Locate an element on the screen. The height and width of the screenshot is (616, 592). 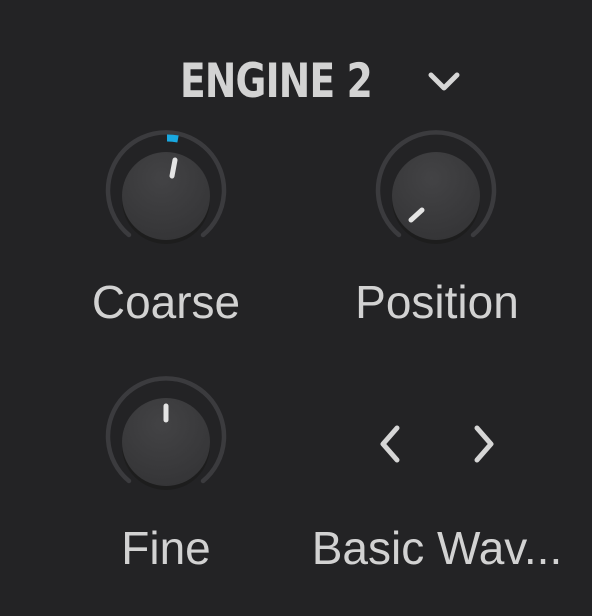
position-knob is located at coordinates (436, 196).